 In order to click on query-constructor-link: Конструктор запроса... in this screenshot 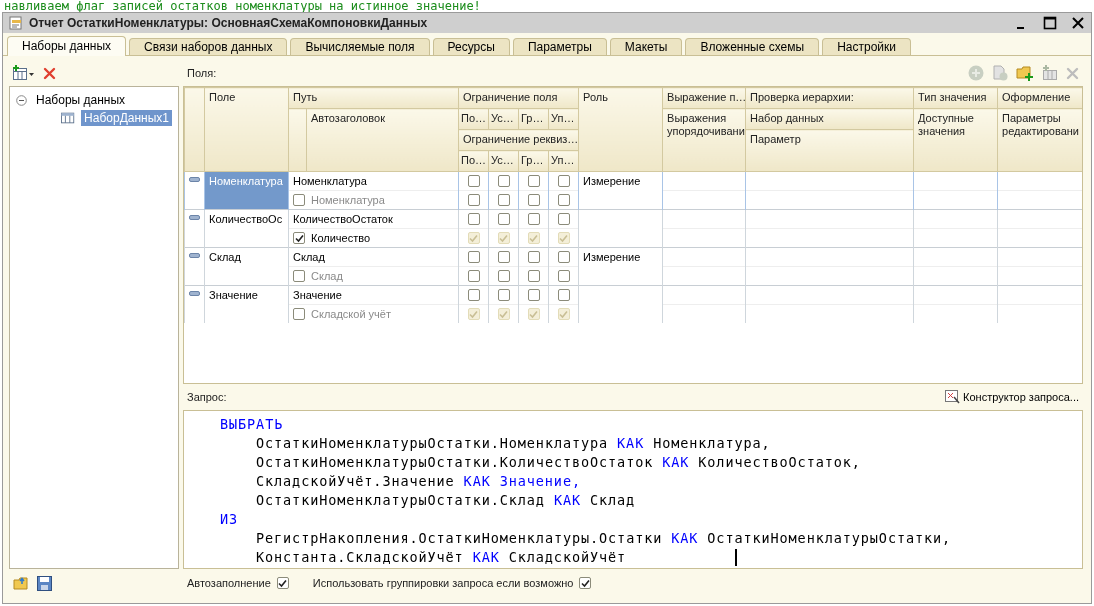, I will do `click(1012, 397)`.